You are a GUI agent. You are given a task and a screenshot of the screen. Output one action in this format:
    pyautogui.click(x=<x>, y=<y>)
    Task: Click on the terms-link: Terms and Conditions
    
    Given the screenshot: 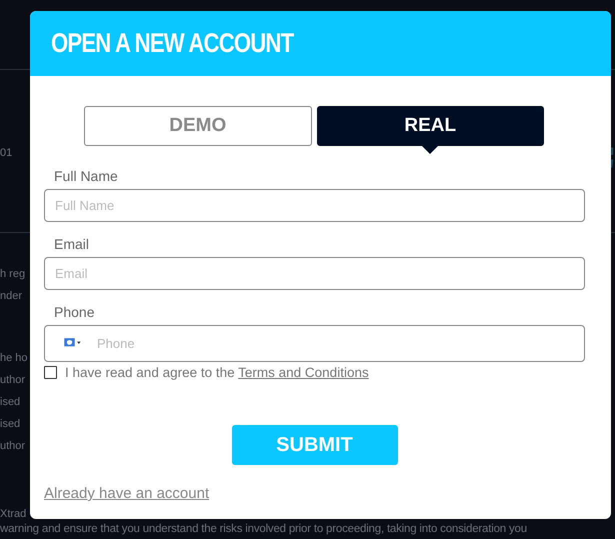 What is the action you would take?
    pyautogui.click(x=303, y=372)
    